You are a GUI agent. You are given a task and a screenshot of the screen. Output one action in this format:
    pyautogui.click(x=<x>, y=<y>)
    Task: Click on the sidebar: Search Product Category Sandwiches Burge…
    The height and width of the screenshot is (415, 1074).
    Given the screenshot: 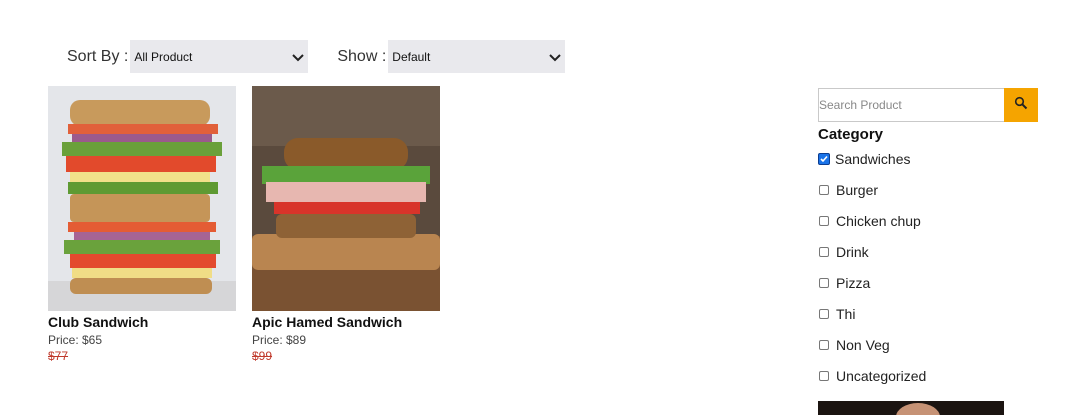 What is the action you would take?
    pyautogui.click(x=928, y=239)
    